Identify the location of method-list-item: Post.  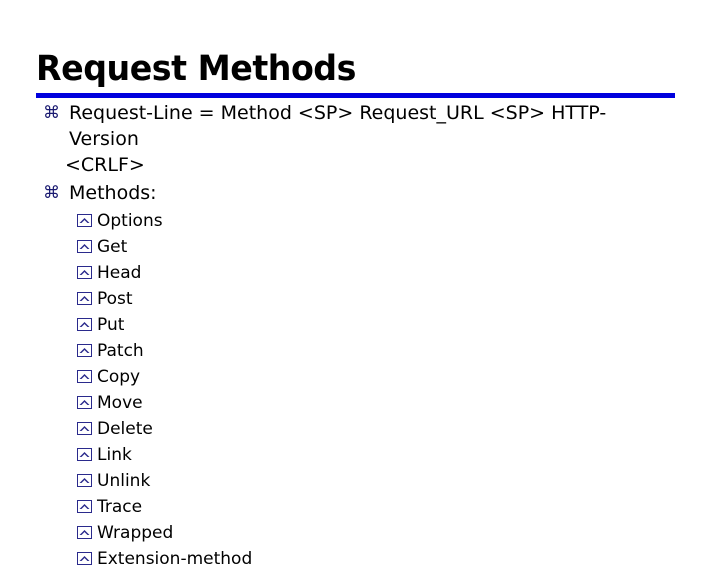
(360, 299).